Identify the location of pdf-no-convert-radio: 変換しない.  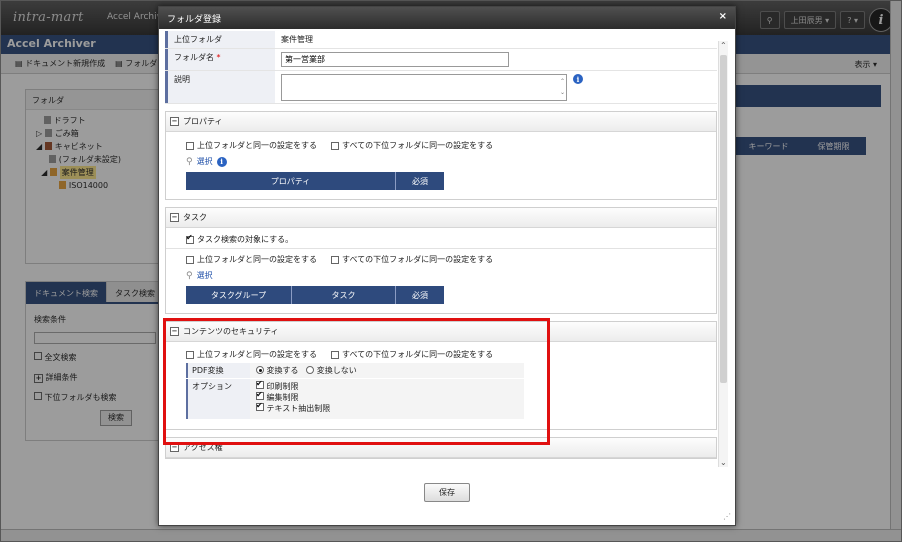
(331, 370).